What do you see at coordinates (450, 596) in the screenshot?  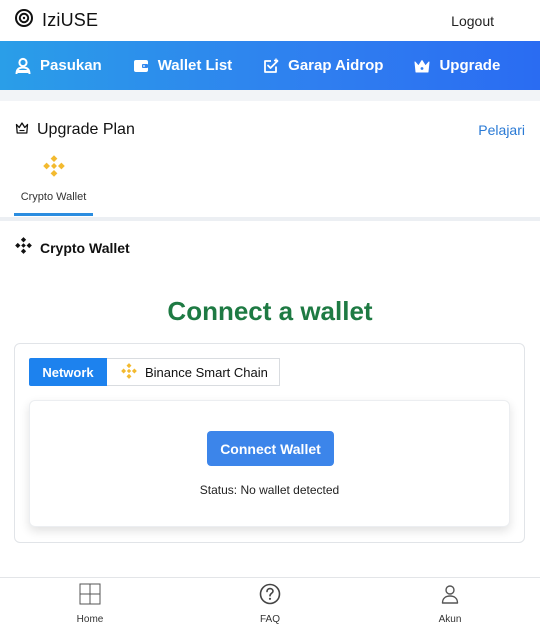 I see `user-icon` at bounding box center [450, 596].